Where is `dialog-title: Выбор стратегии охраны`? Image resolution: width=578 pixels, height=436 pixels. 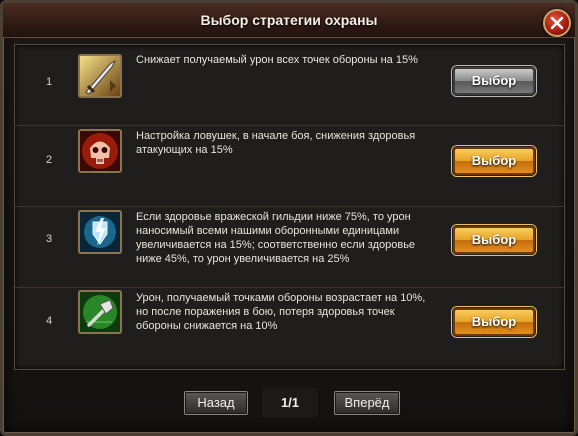
dialog-title: Выбор стратегии охраны is located at coordinates (289, 20).